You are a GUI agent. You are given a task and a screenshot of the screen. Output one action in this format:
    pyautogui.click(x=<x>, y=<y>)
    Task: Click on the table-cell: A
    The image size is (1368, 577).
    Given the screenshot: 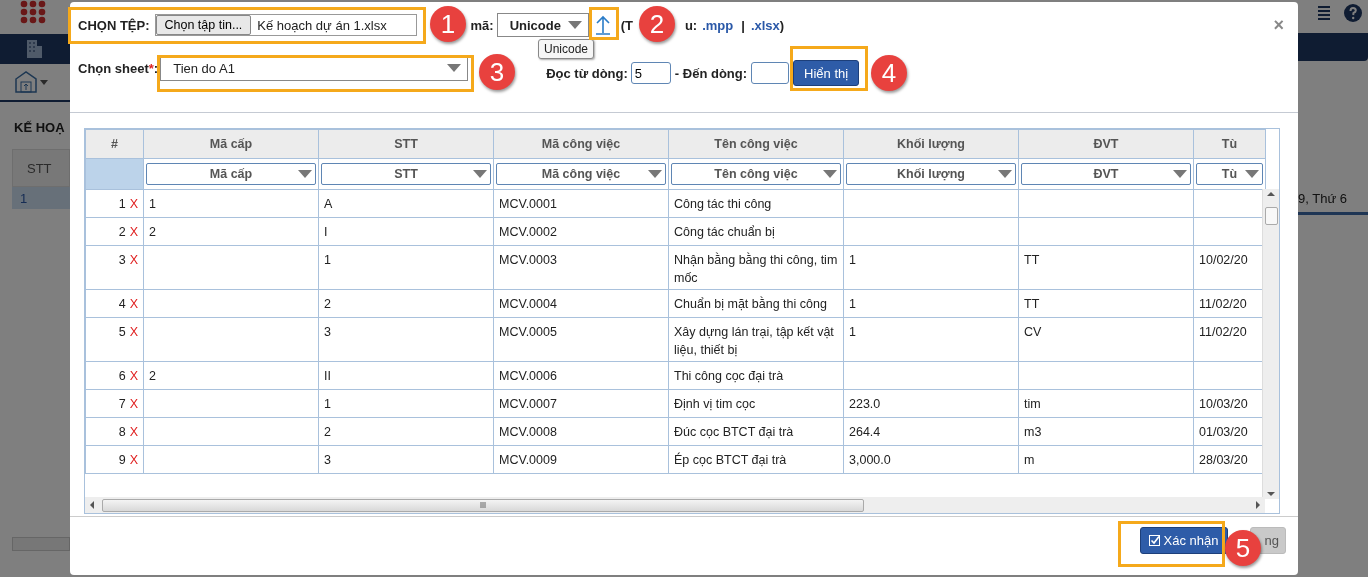 What is the action you would take?
    pyautogui.click(x=406, y=203)
    